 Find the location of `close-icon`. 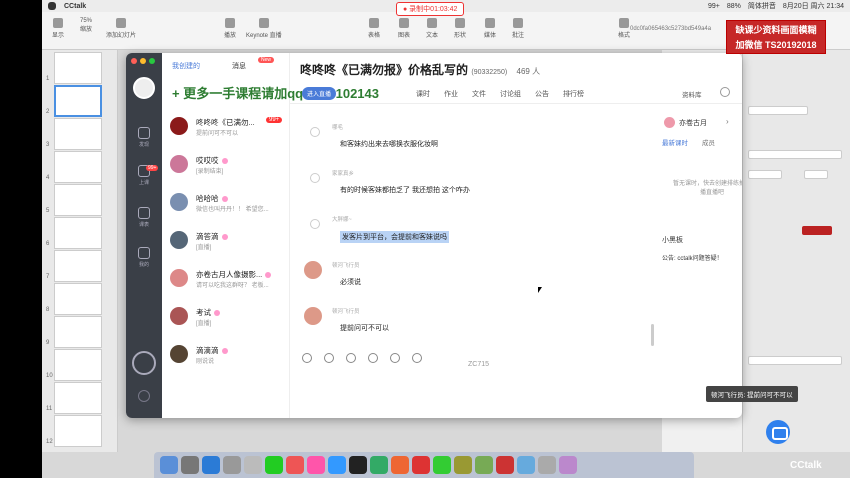

close-icon is located at coordinates (134, 61).